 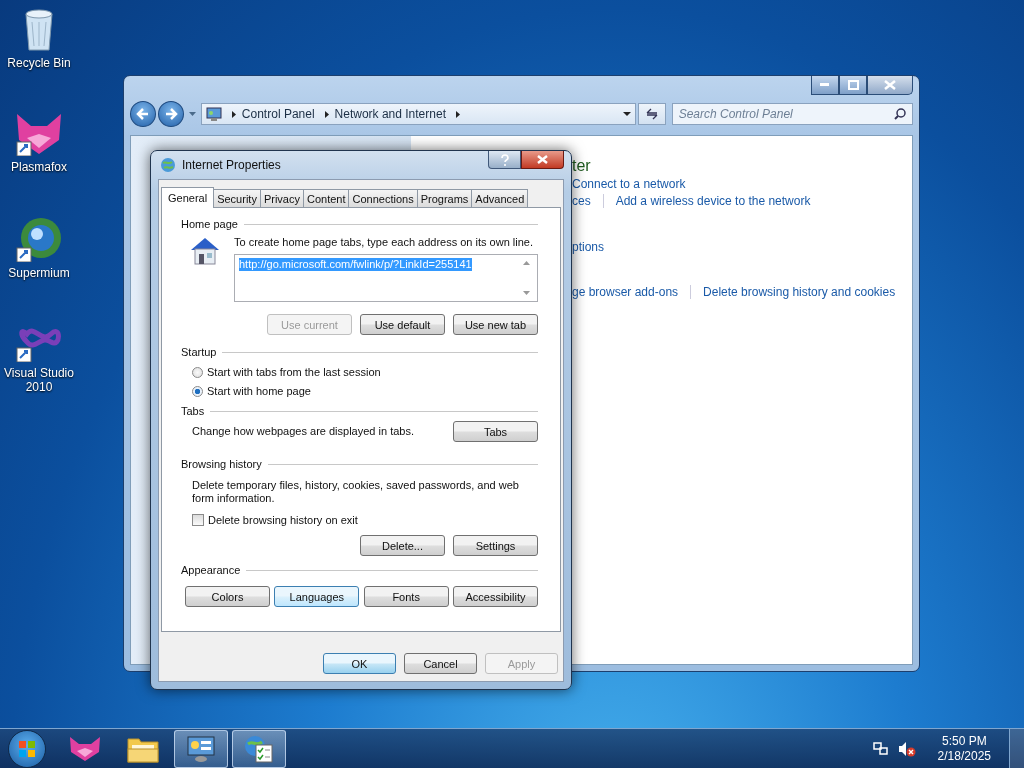 I want to click on recycle-bin-icon, so click(x=39, y=30).